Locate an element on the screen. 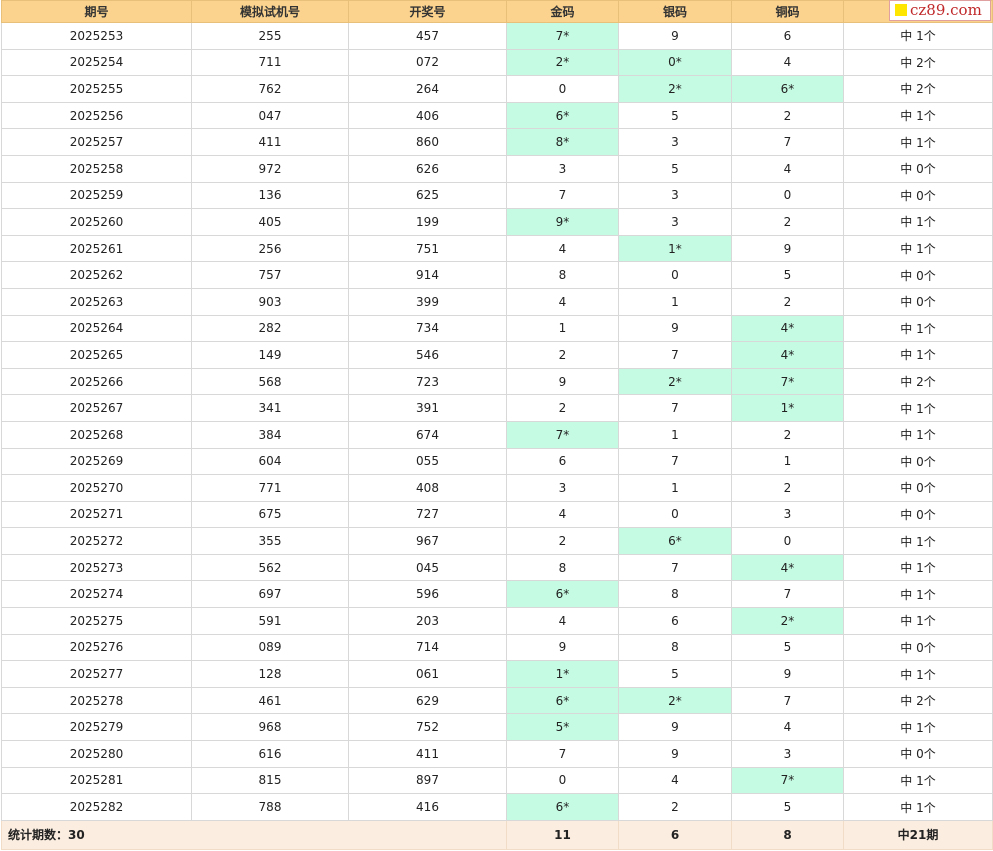 The height and width of the screenshot is (851, 993). cell-period: 2025253 is located at coordinates (96, 36).